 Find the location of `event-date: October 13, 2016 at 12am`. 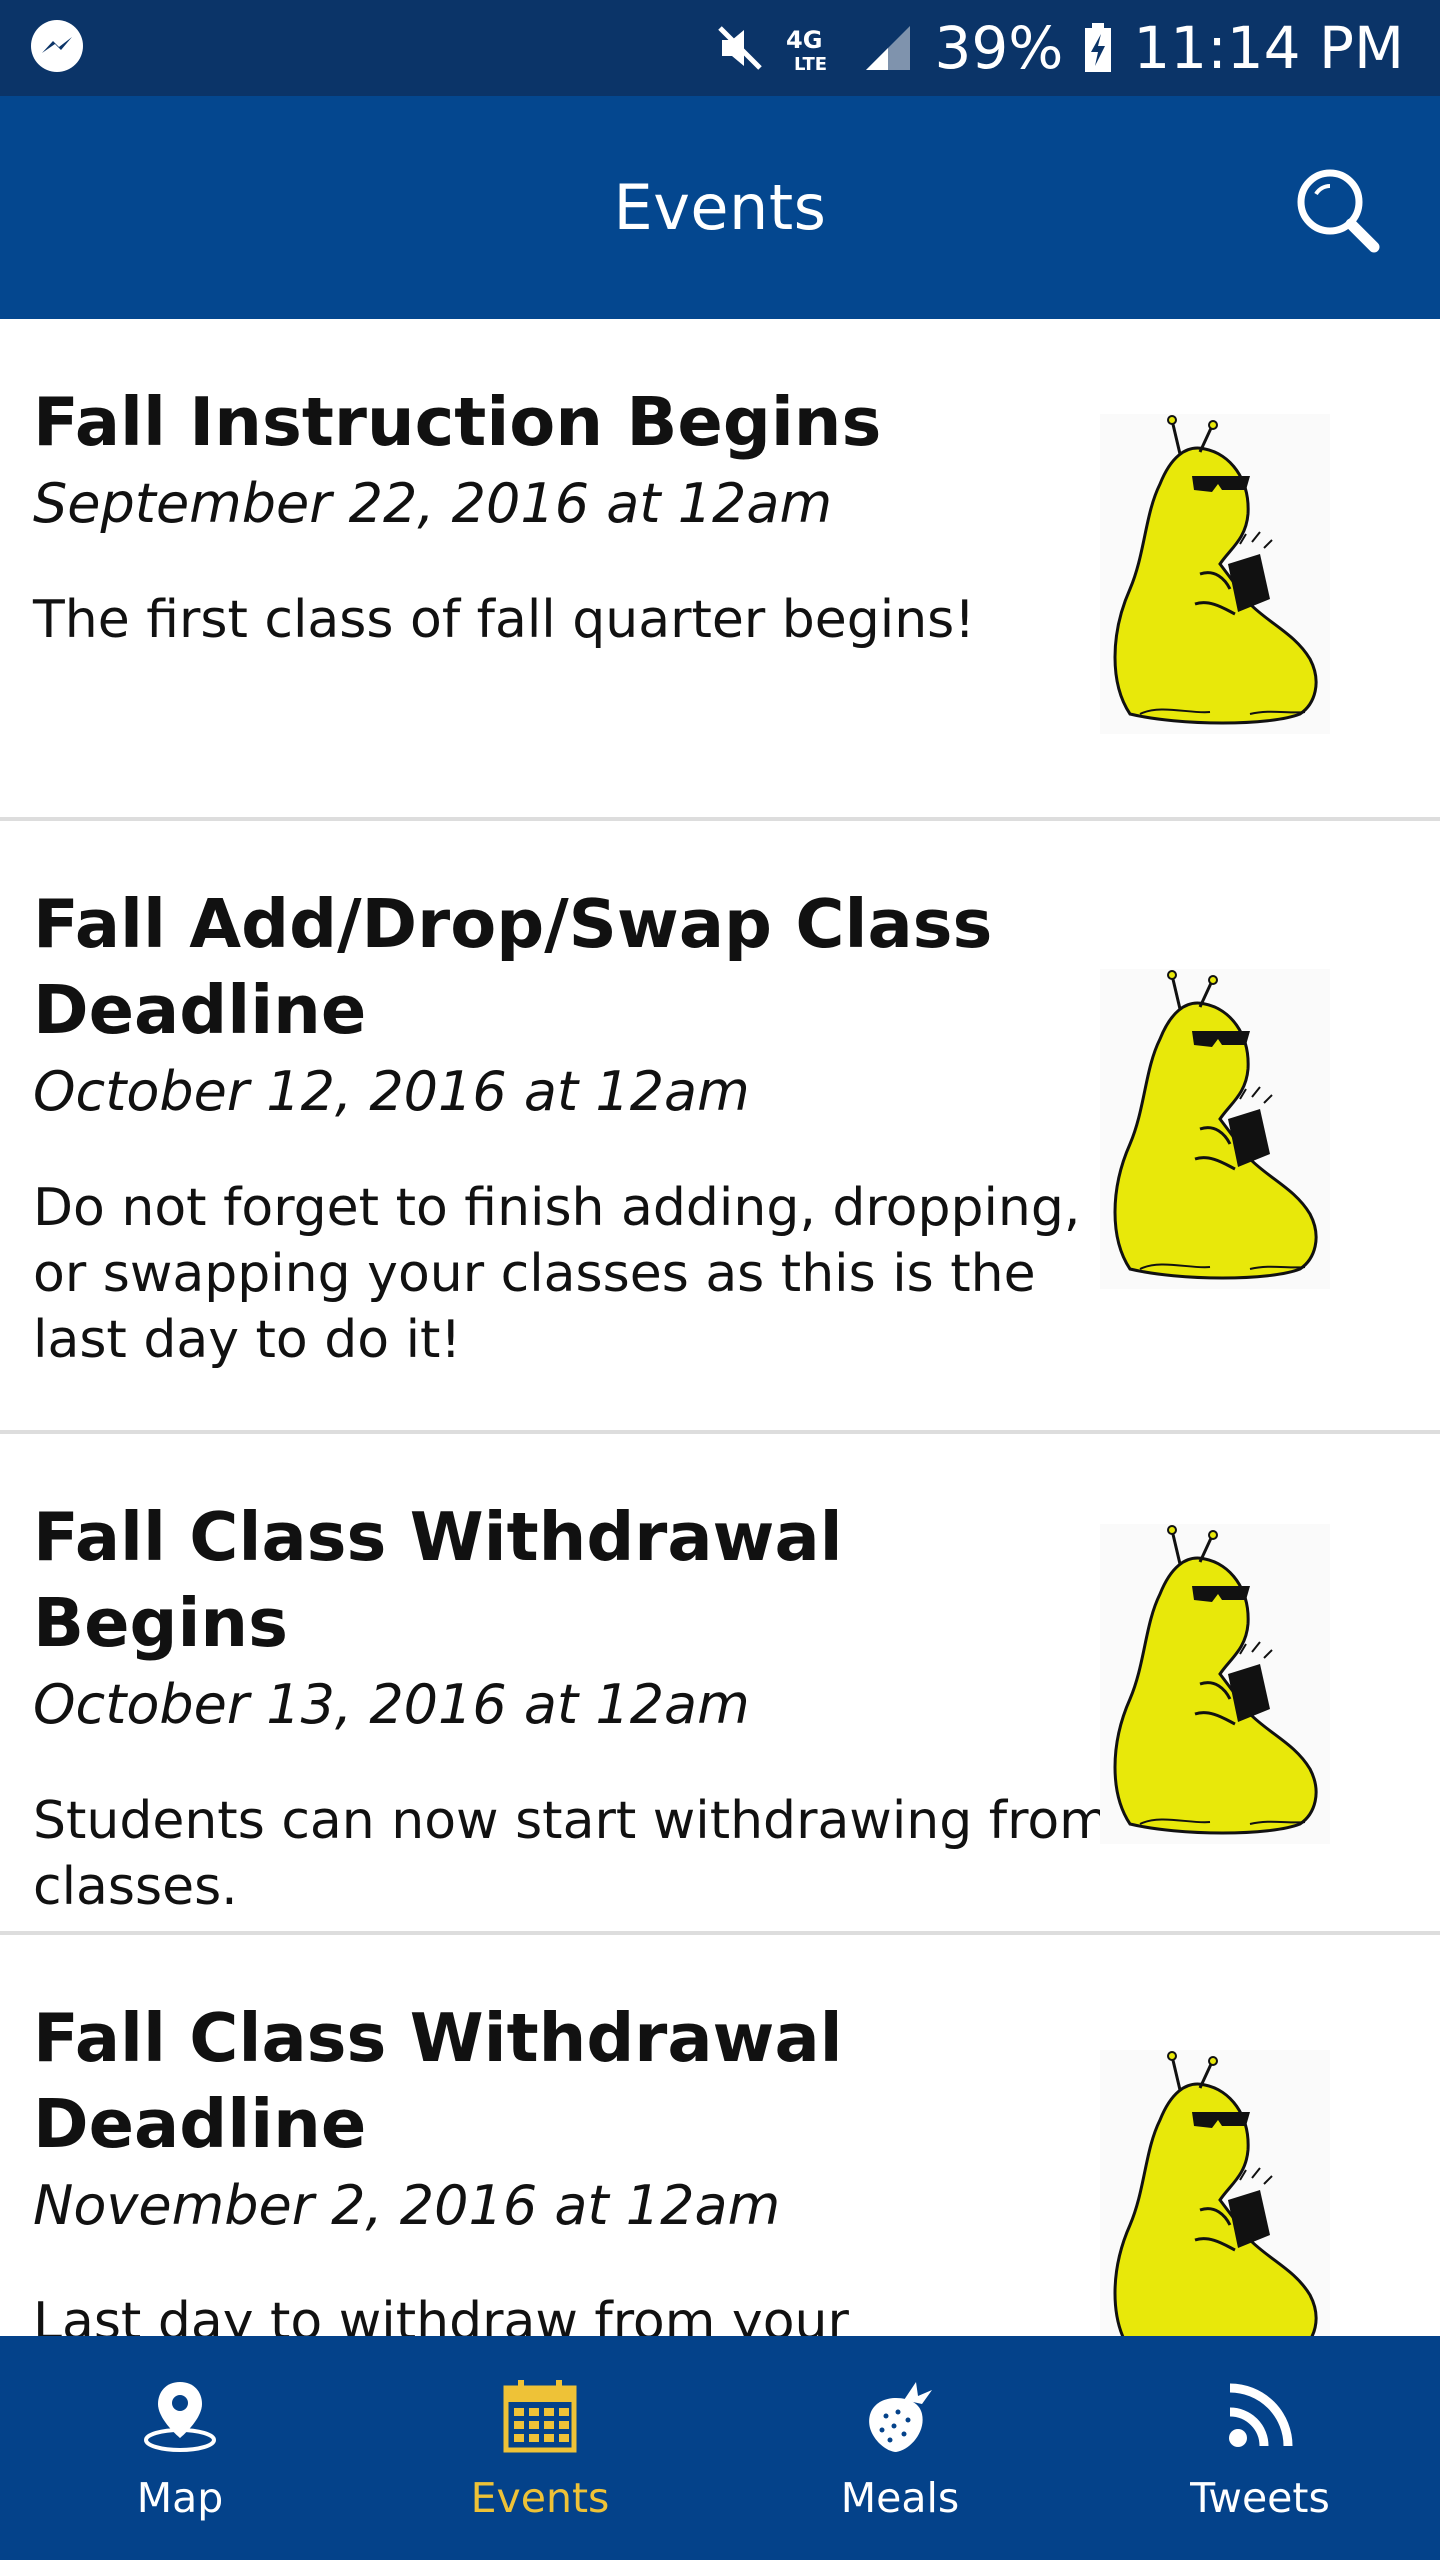

event-date: October 13, 2016 at 12am is located at coordinates (391, 1704).